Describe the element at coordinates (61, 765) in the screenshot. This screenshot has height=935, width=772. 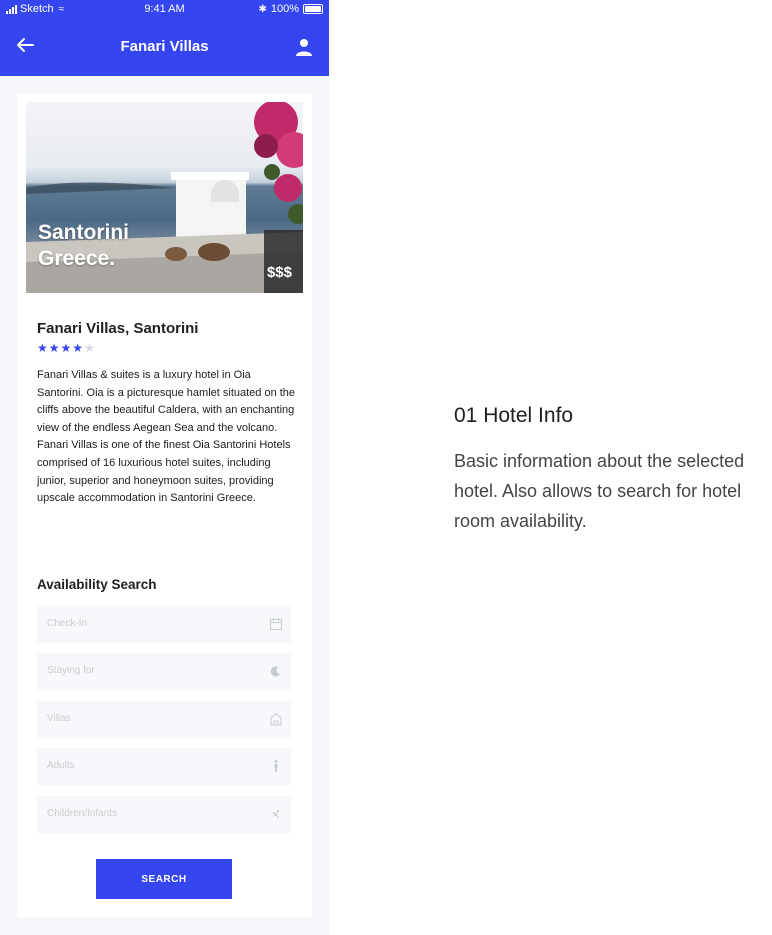
I see `adults-placeholder: Adults` at that location.